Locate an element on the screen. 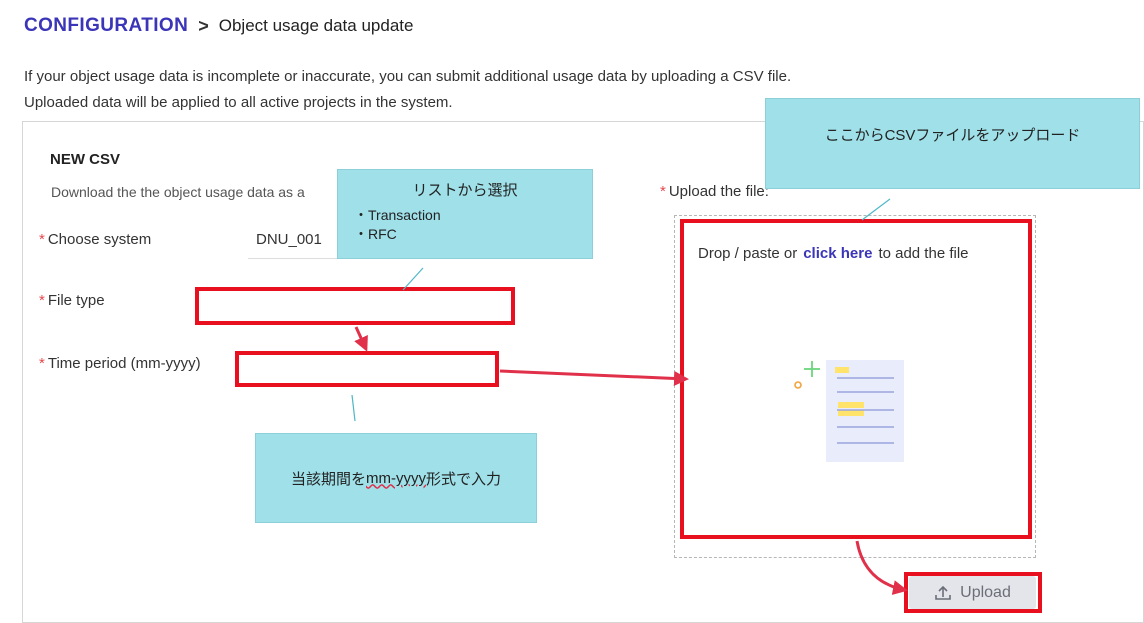 Image resolution: width=1144 pixels, height=623 pixels. callout-list-item: ・RFC is located at coordinates (375, 234).